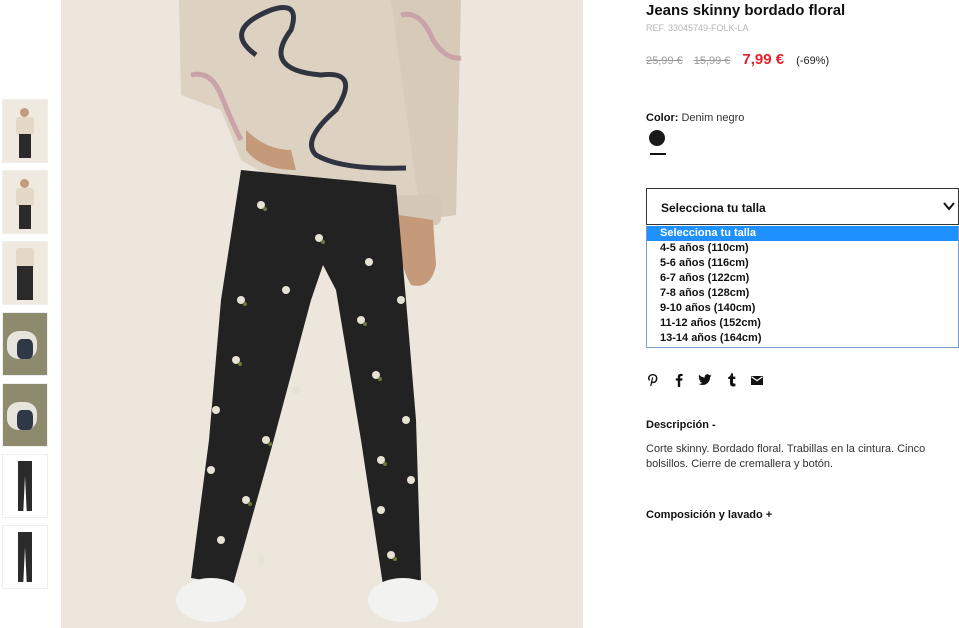 The image size is (959, 628). What do you see at coordinates (737, 59) in the screenshot?
I see `price-row: 25,99 € 15,99 € 7,99 € (-69%)` at bounding box center [737, 59].